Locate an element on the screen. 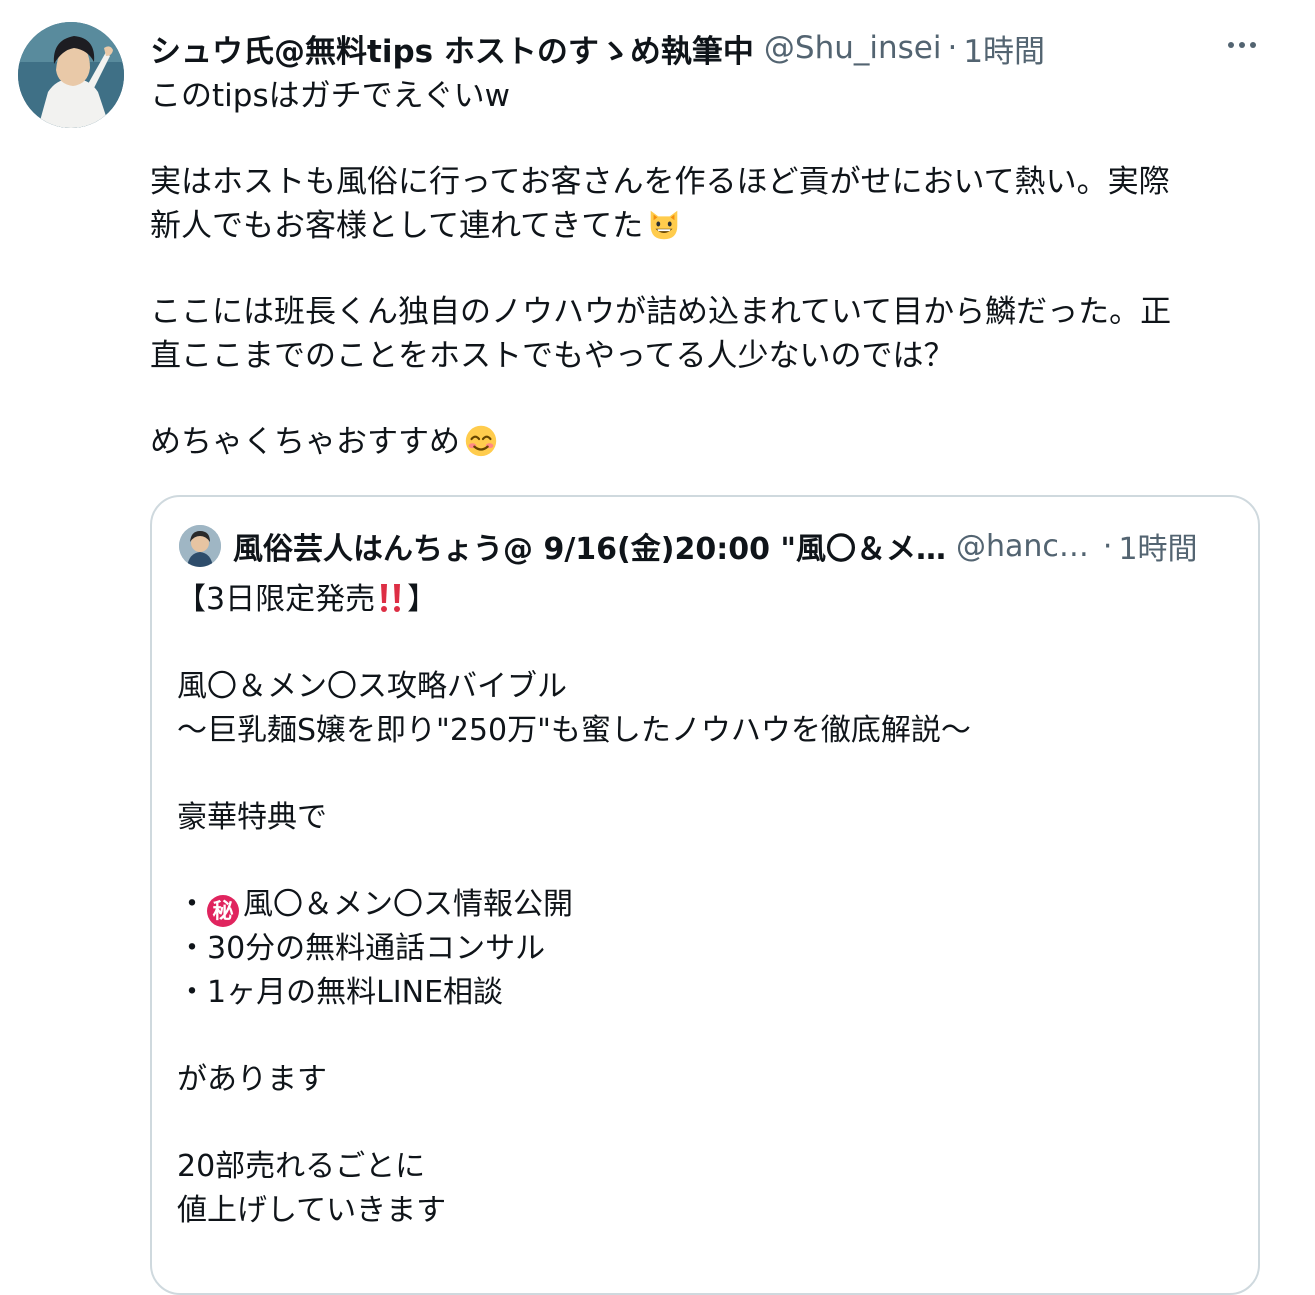 The image size is (1315, 1295). tweet-line: めちゃくちゃおすすめ is located at coordinates (705, 442).